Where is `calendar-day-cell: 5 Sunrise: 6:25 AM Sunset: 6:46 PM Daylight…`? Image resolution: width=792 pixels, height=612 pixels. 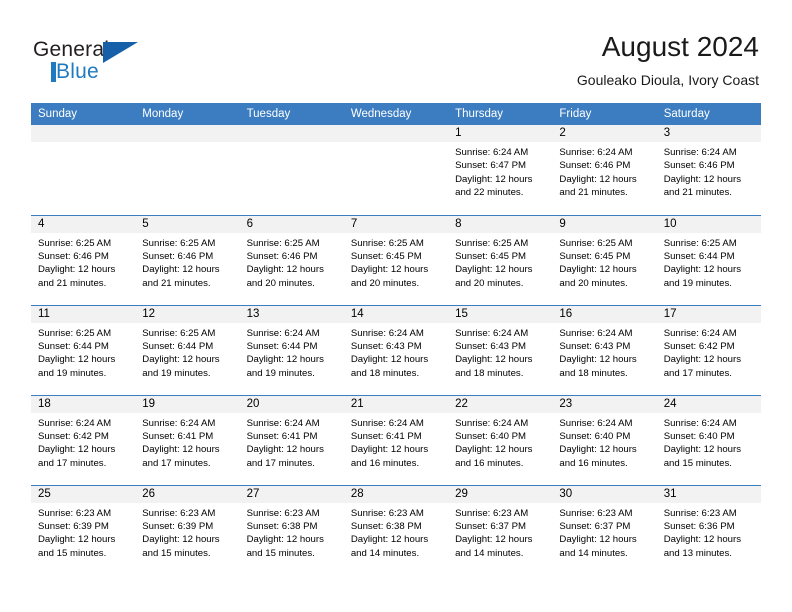 calendar-day-cell: 5 Sunrise: 6:25 AM Sunset: 6:46 PM Daylight… is located at coordinates (187, 259).